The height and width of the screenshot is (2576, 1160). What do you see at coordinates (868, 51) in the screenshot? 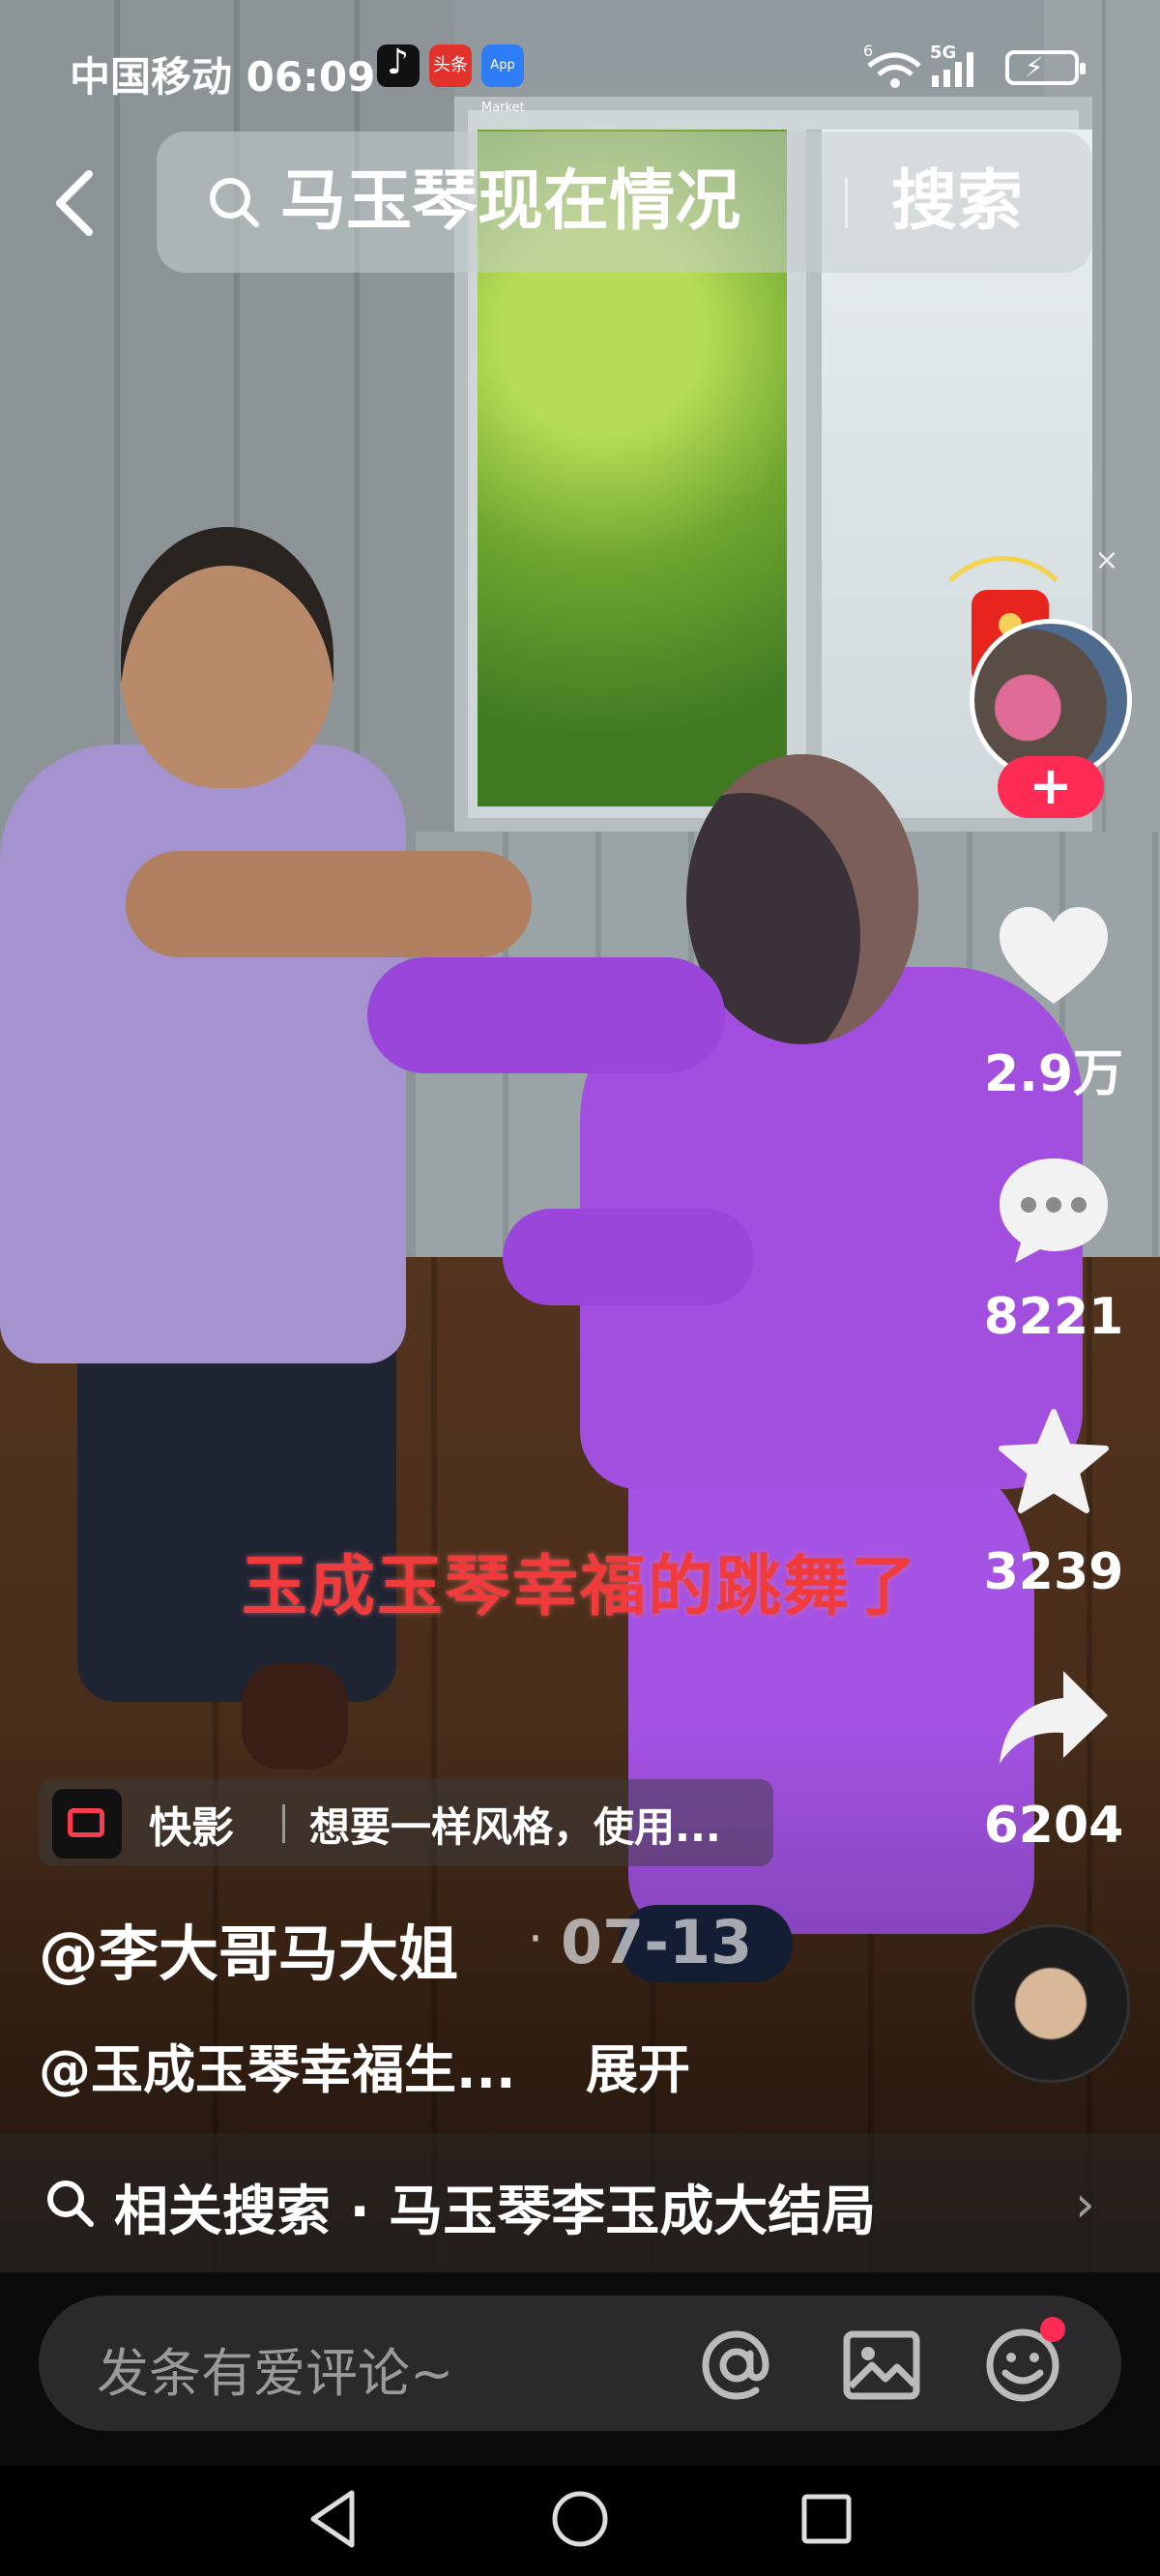
I see `wifi-badge: 6` at bounding box center [868, 51].